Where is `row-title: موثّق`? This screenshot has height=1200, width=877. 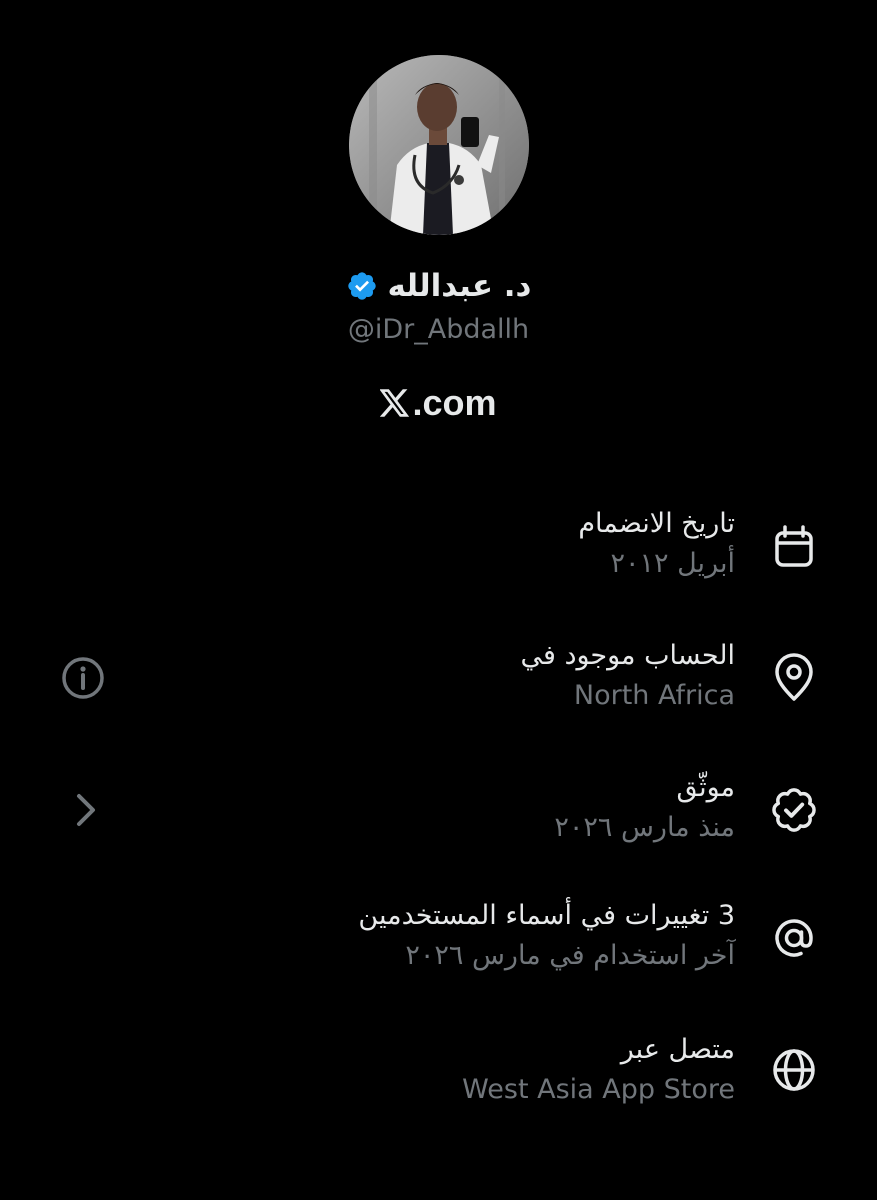
row-title: موثّق is located at coordinates (705, 787).